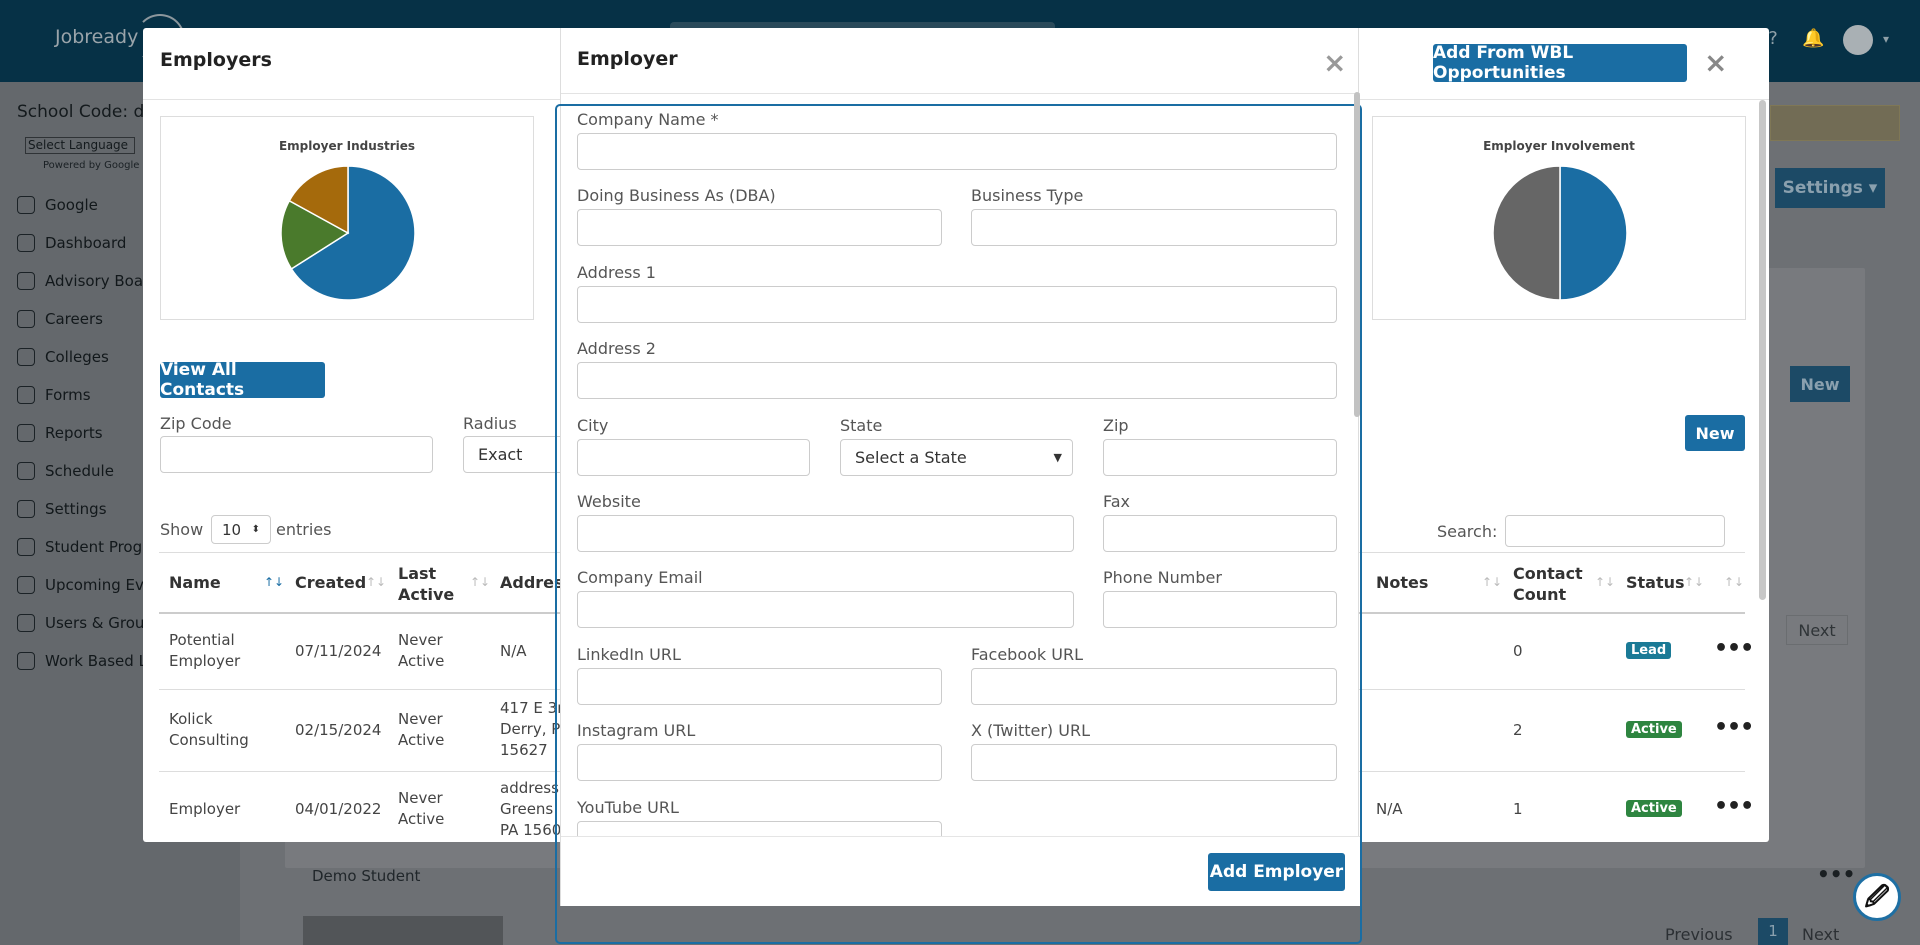 The width and height of the screenshot is (1920, 945). I want to click on bg-settings-button: Settings ▾, so click(1830, 188).